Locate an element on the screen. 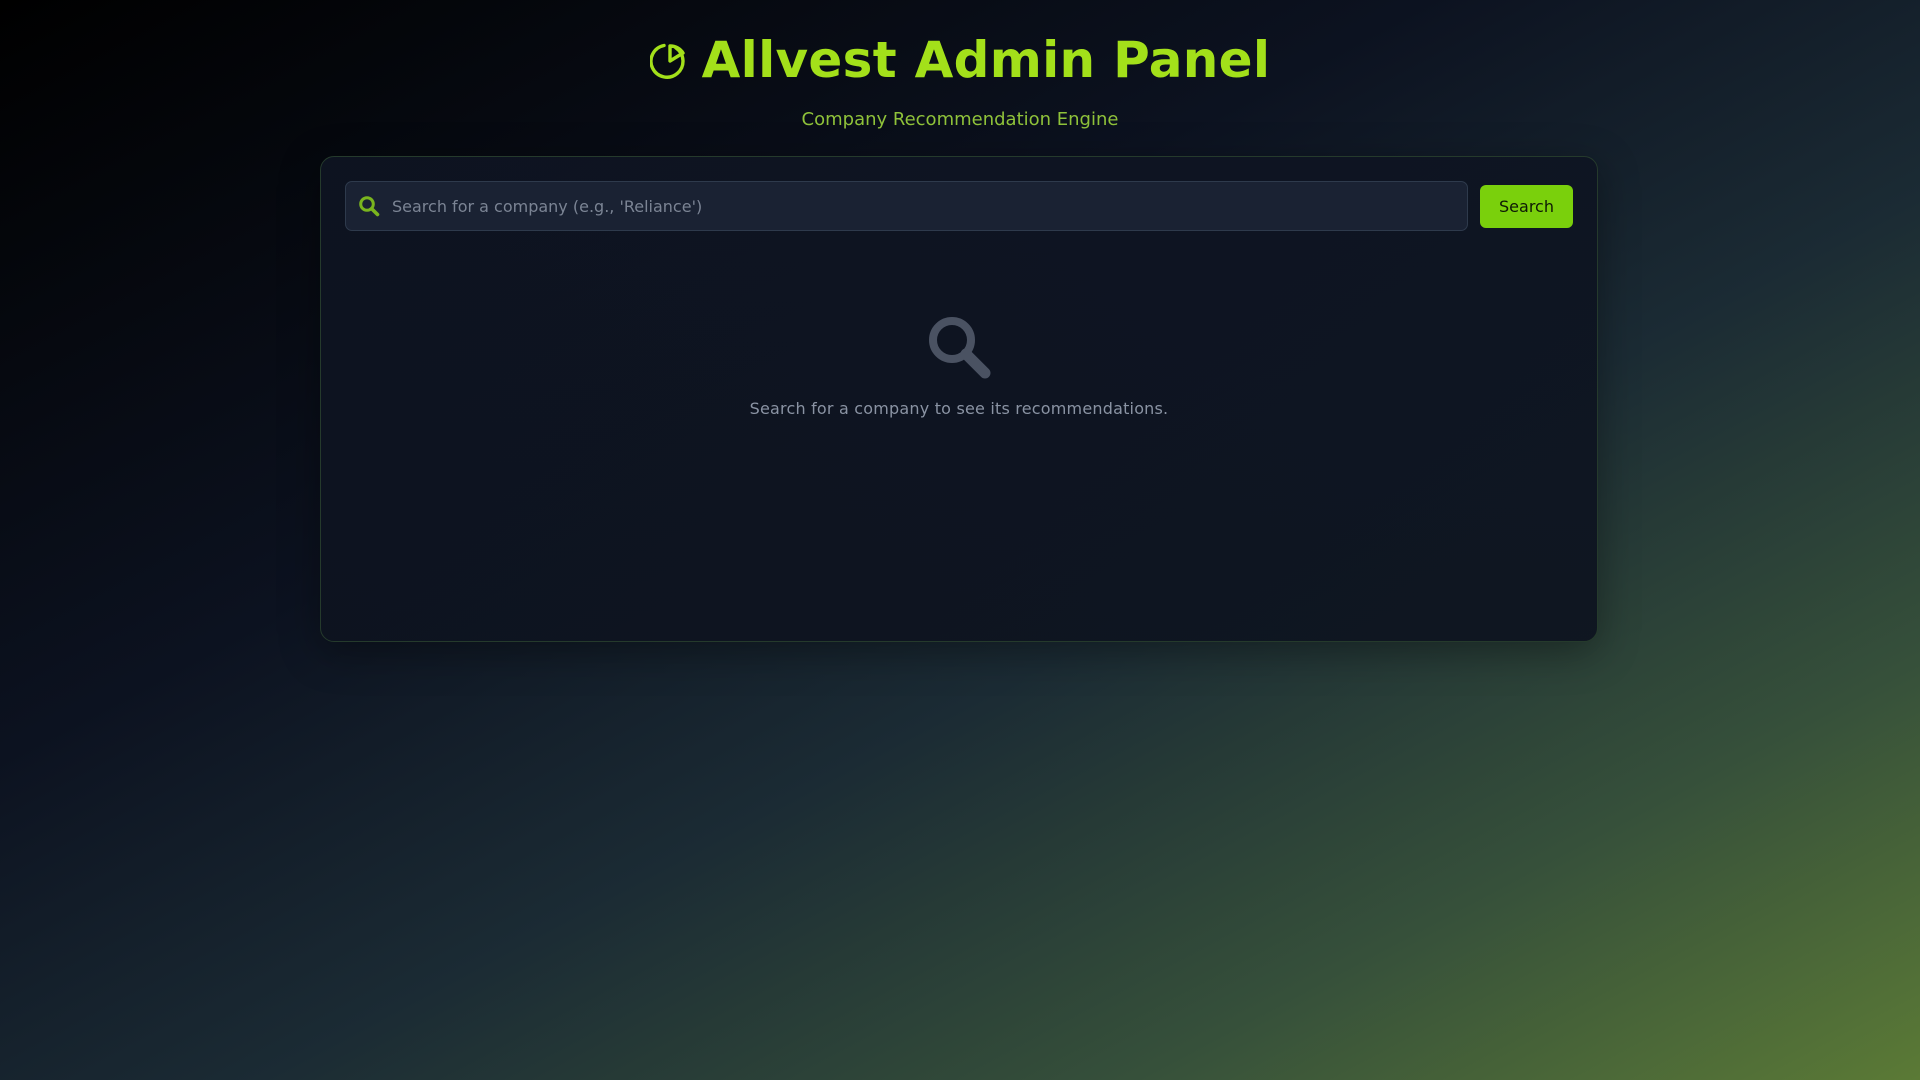  title-row: Allvest Admin Panel is located at coordinates (960, 60).